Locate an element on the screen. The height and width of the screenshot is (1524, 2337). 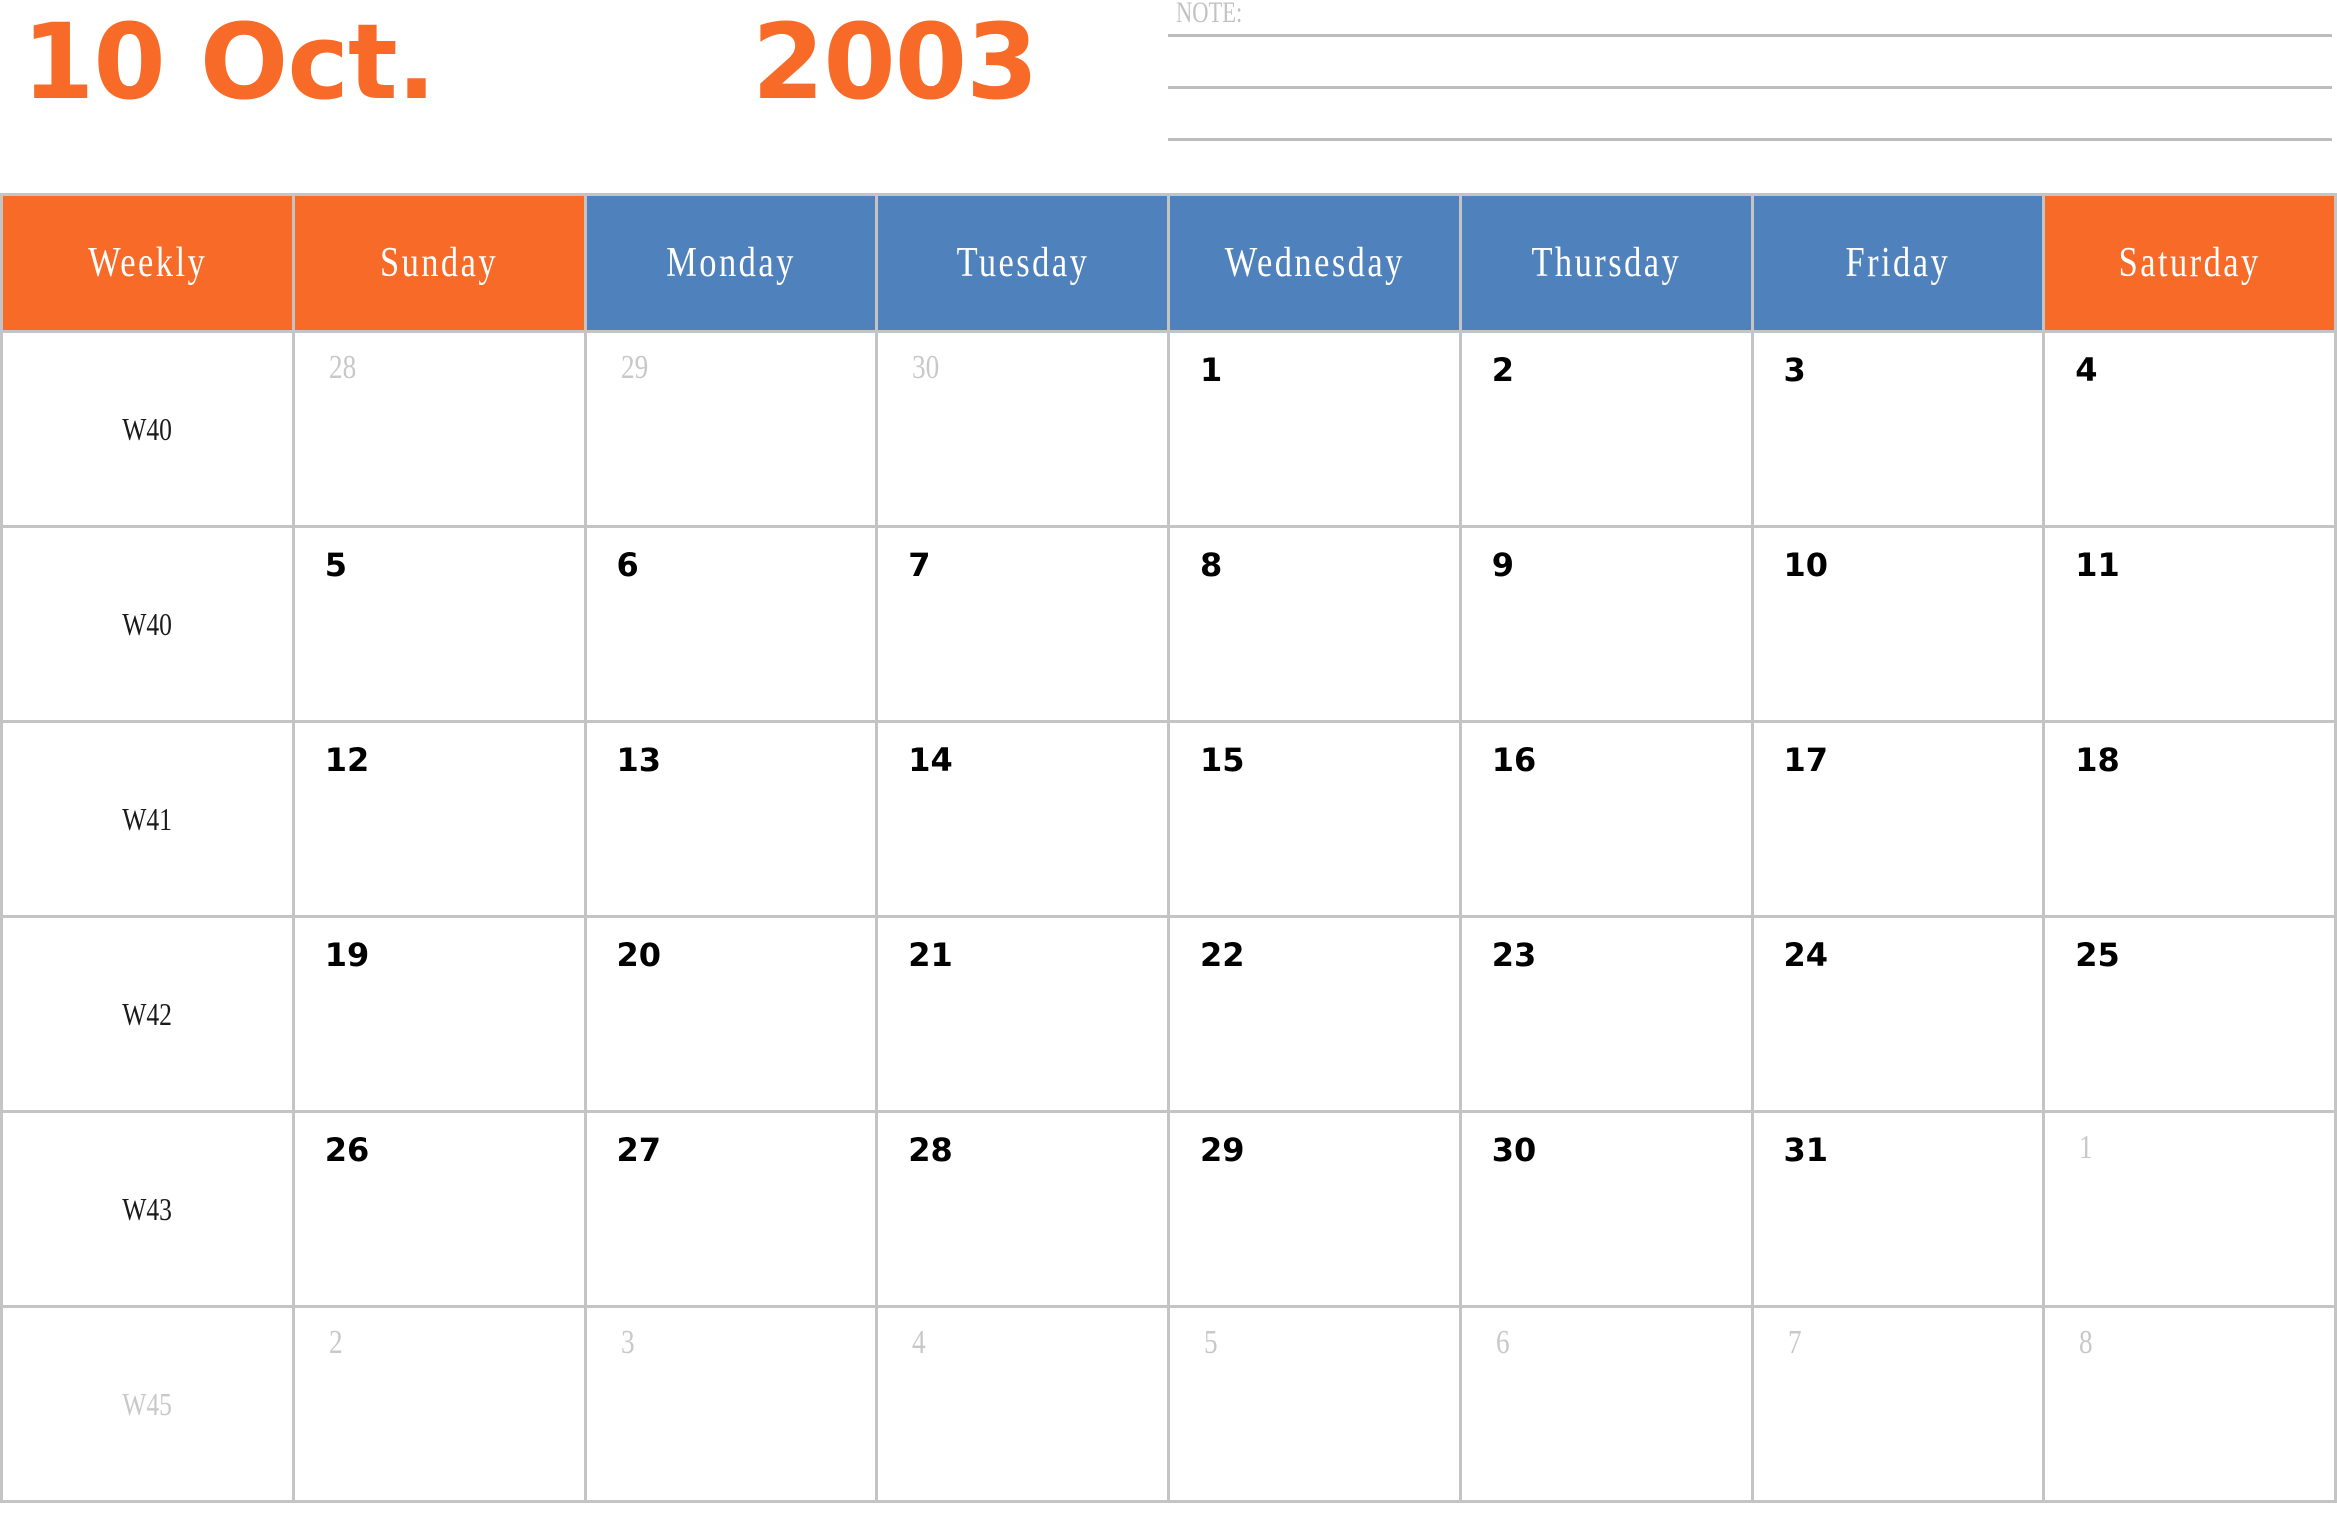
week-number-cell: W41 is located at coordinates (147, 819).